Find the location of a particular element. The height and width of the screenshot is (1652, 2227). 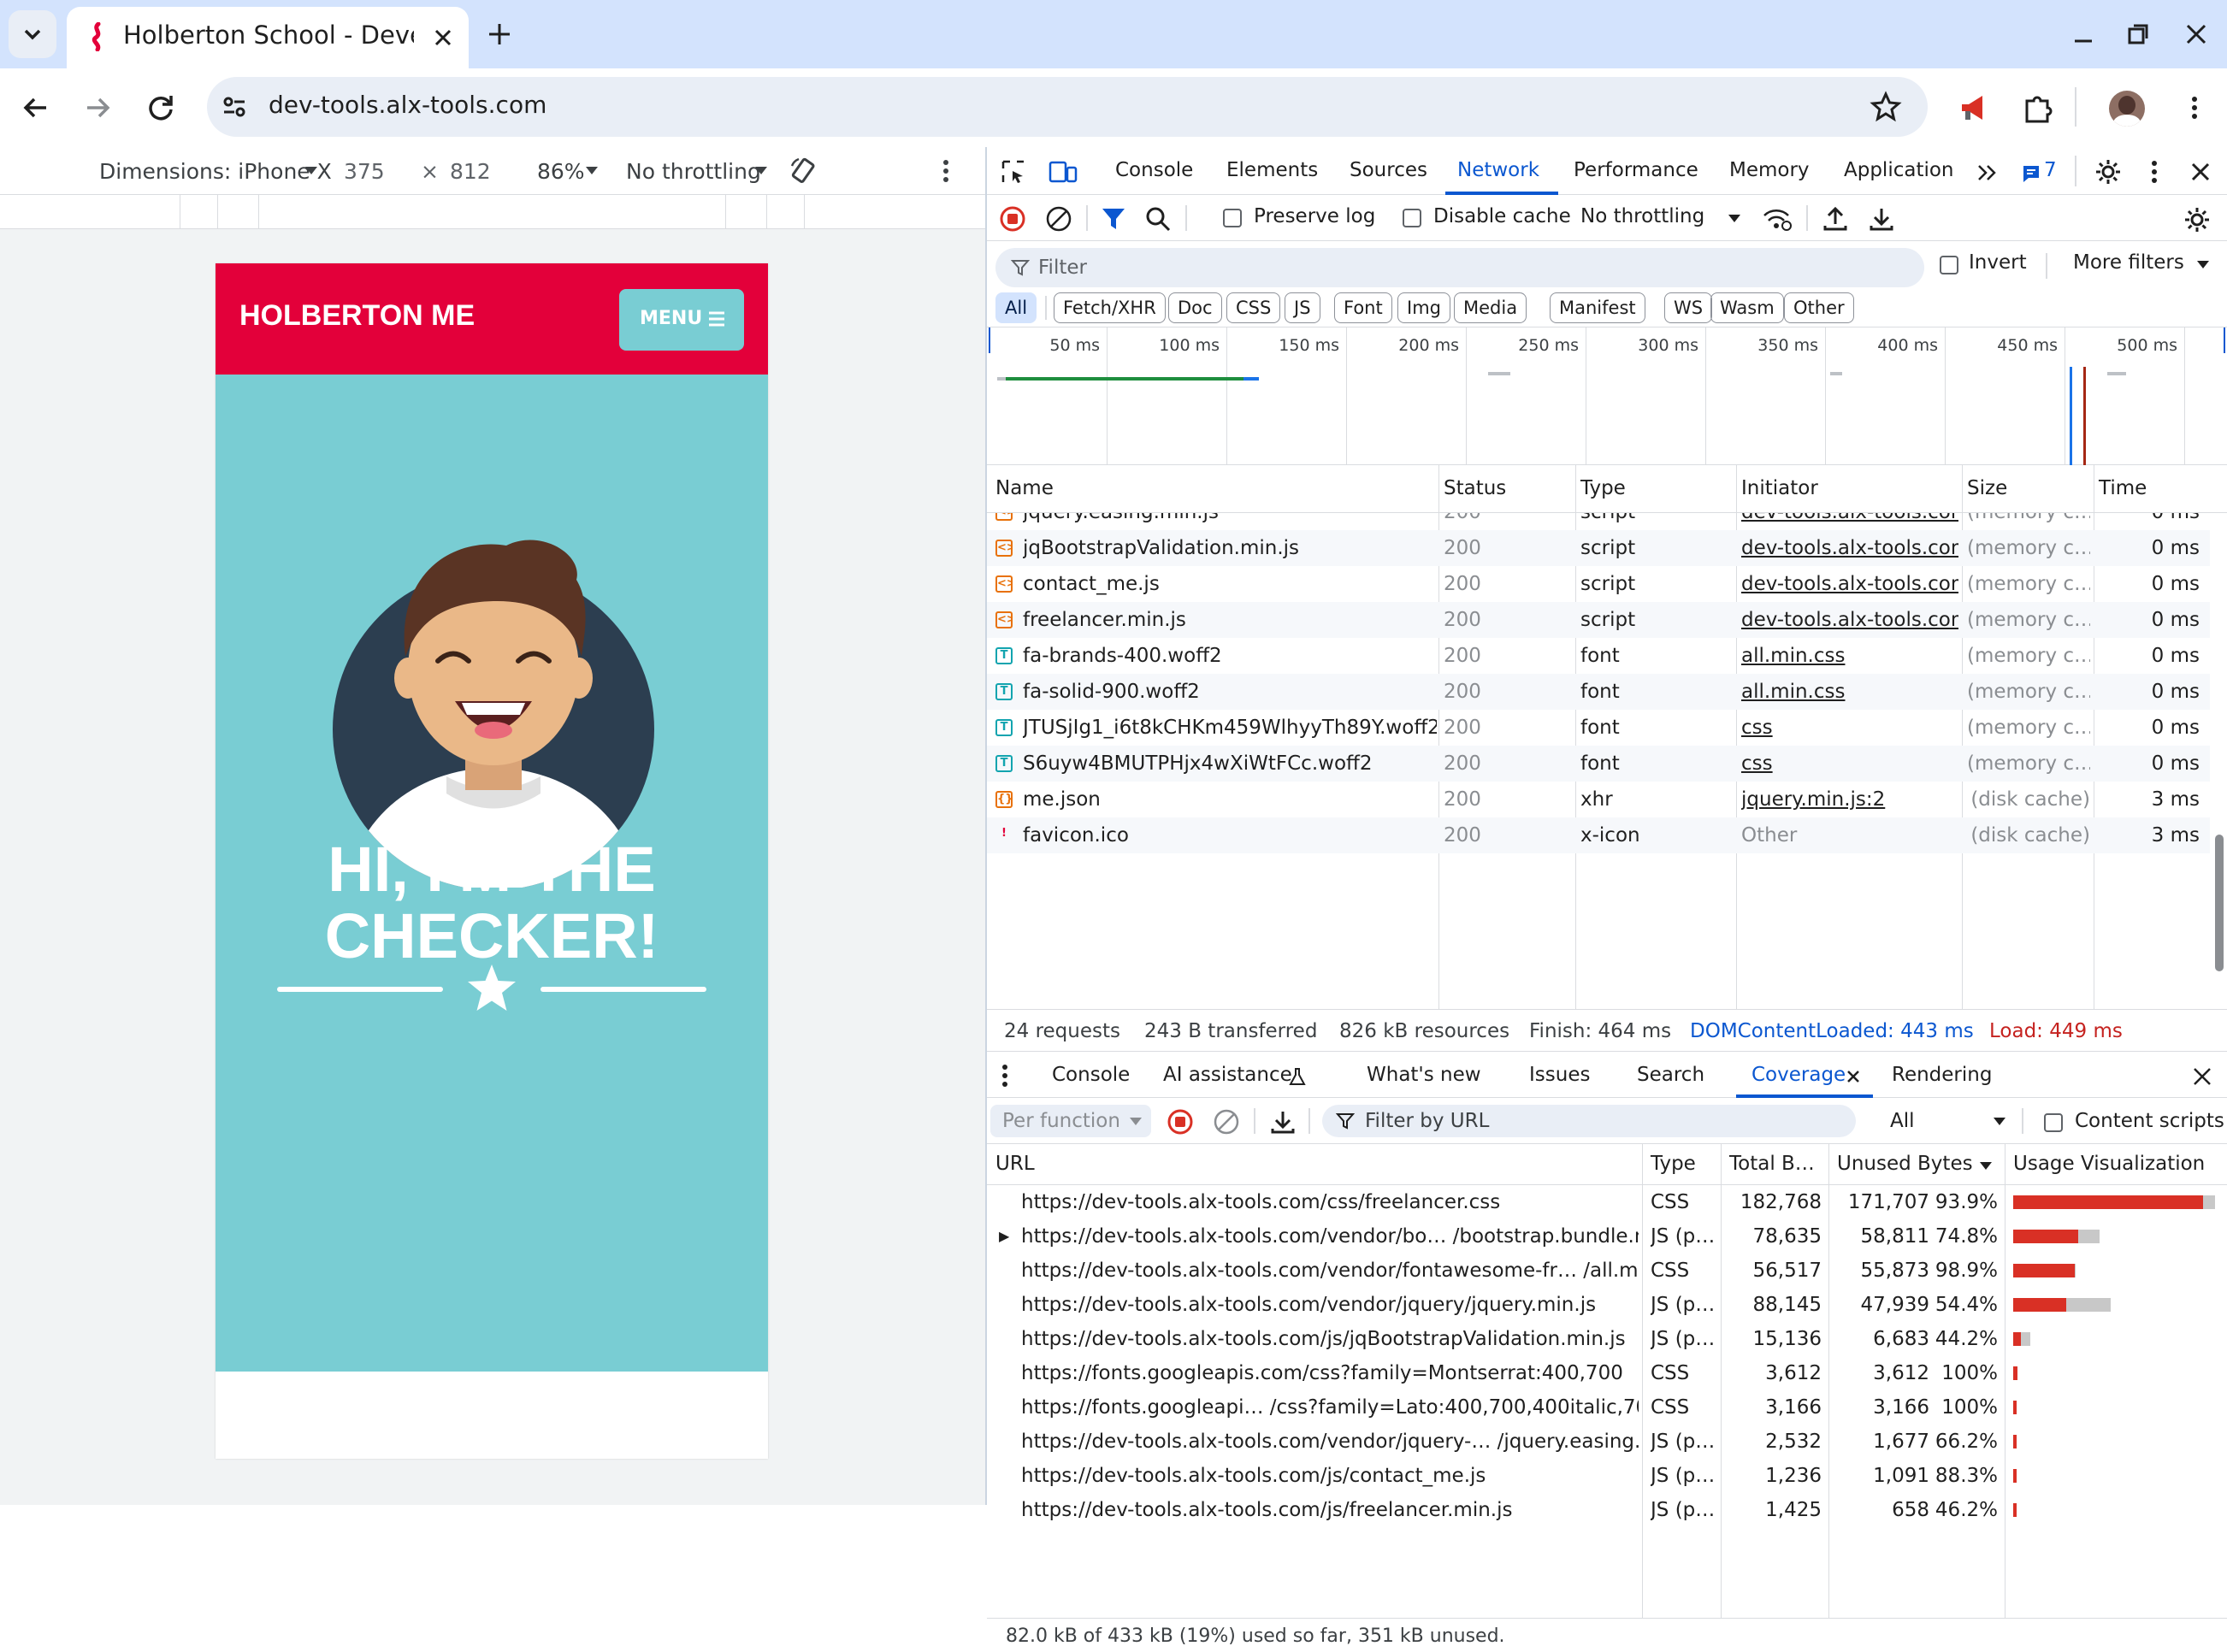

drawer-tab-ai-assistance: AI assistance is located at coordinates (1227, 1075).